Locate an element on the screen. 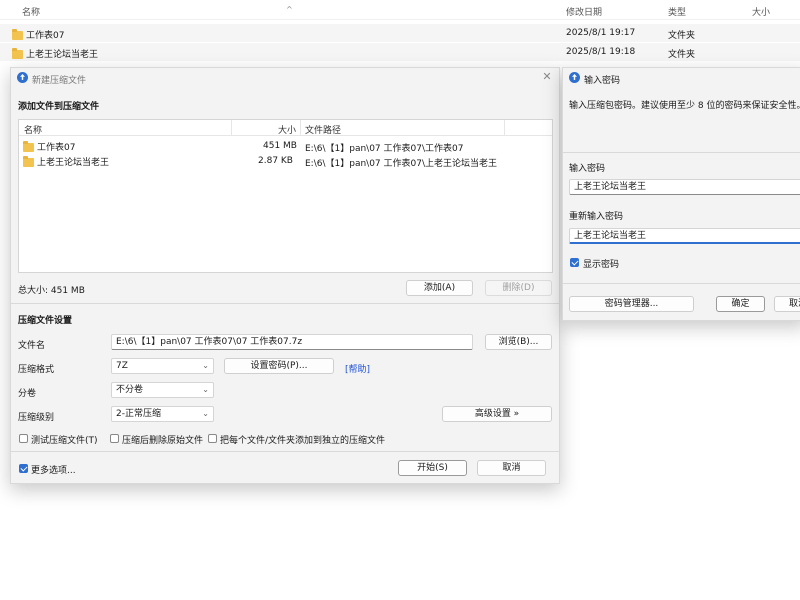 The width and height of the screenshot is (800, 600). file-path: E:\6\【1】pan\07 工作表07\上老王论坛当老王 is located at coordinates (401, 164).